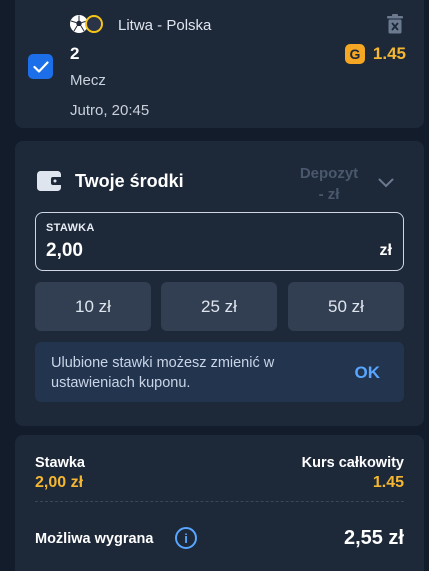 The height and width of the screenshot is (571, 429). What do you see at coordinates (70, 228) in the screenshot?
I see `stake-field-label: STAWKA` at bounding box center [70, 228].